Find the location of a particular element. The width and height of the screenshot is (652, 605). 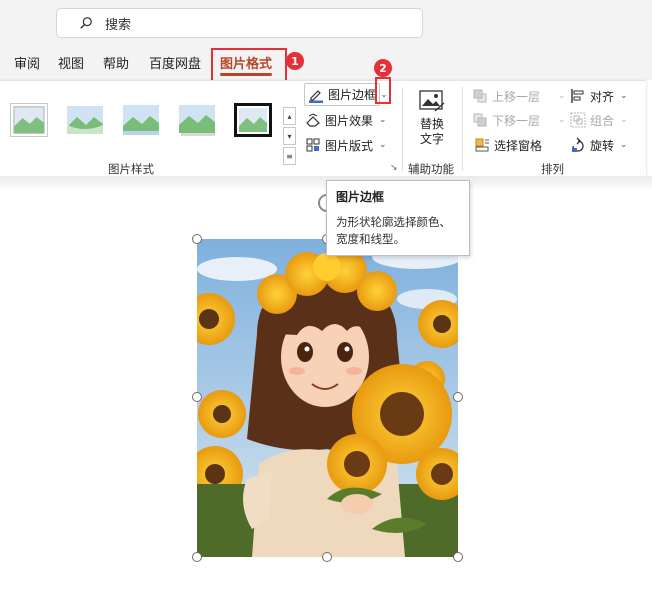

align-icon is located at coordinates (578, 96).